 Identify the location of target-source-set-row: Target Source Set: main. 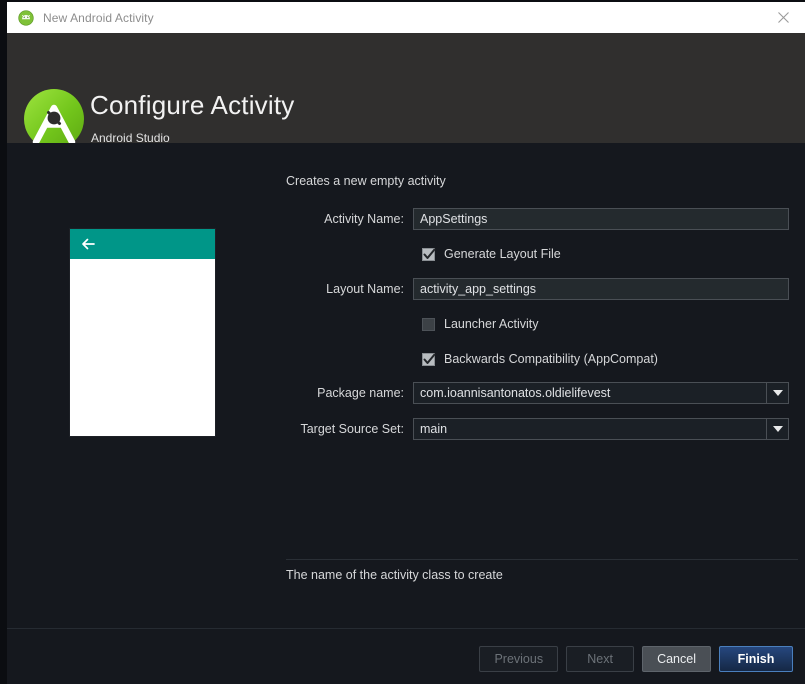
(538, 429).